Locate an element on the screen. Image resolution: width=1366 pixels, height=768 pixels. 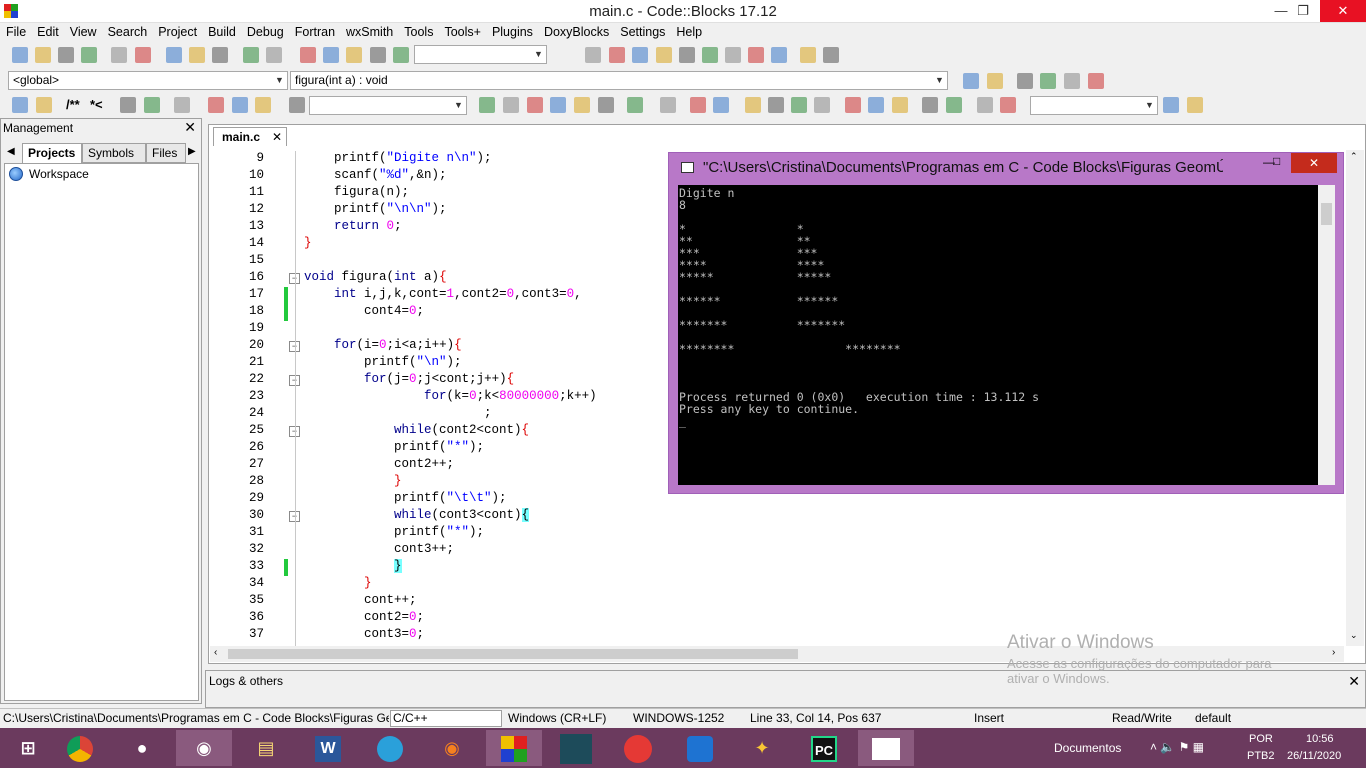
menu-doxyblocks: DoxyBlocks is located at coordinates (576, 32).